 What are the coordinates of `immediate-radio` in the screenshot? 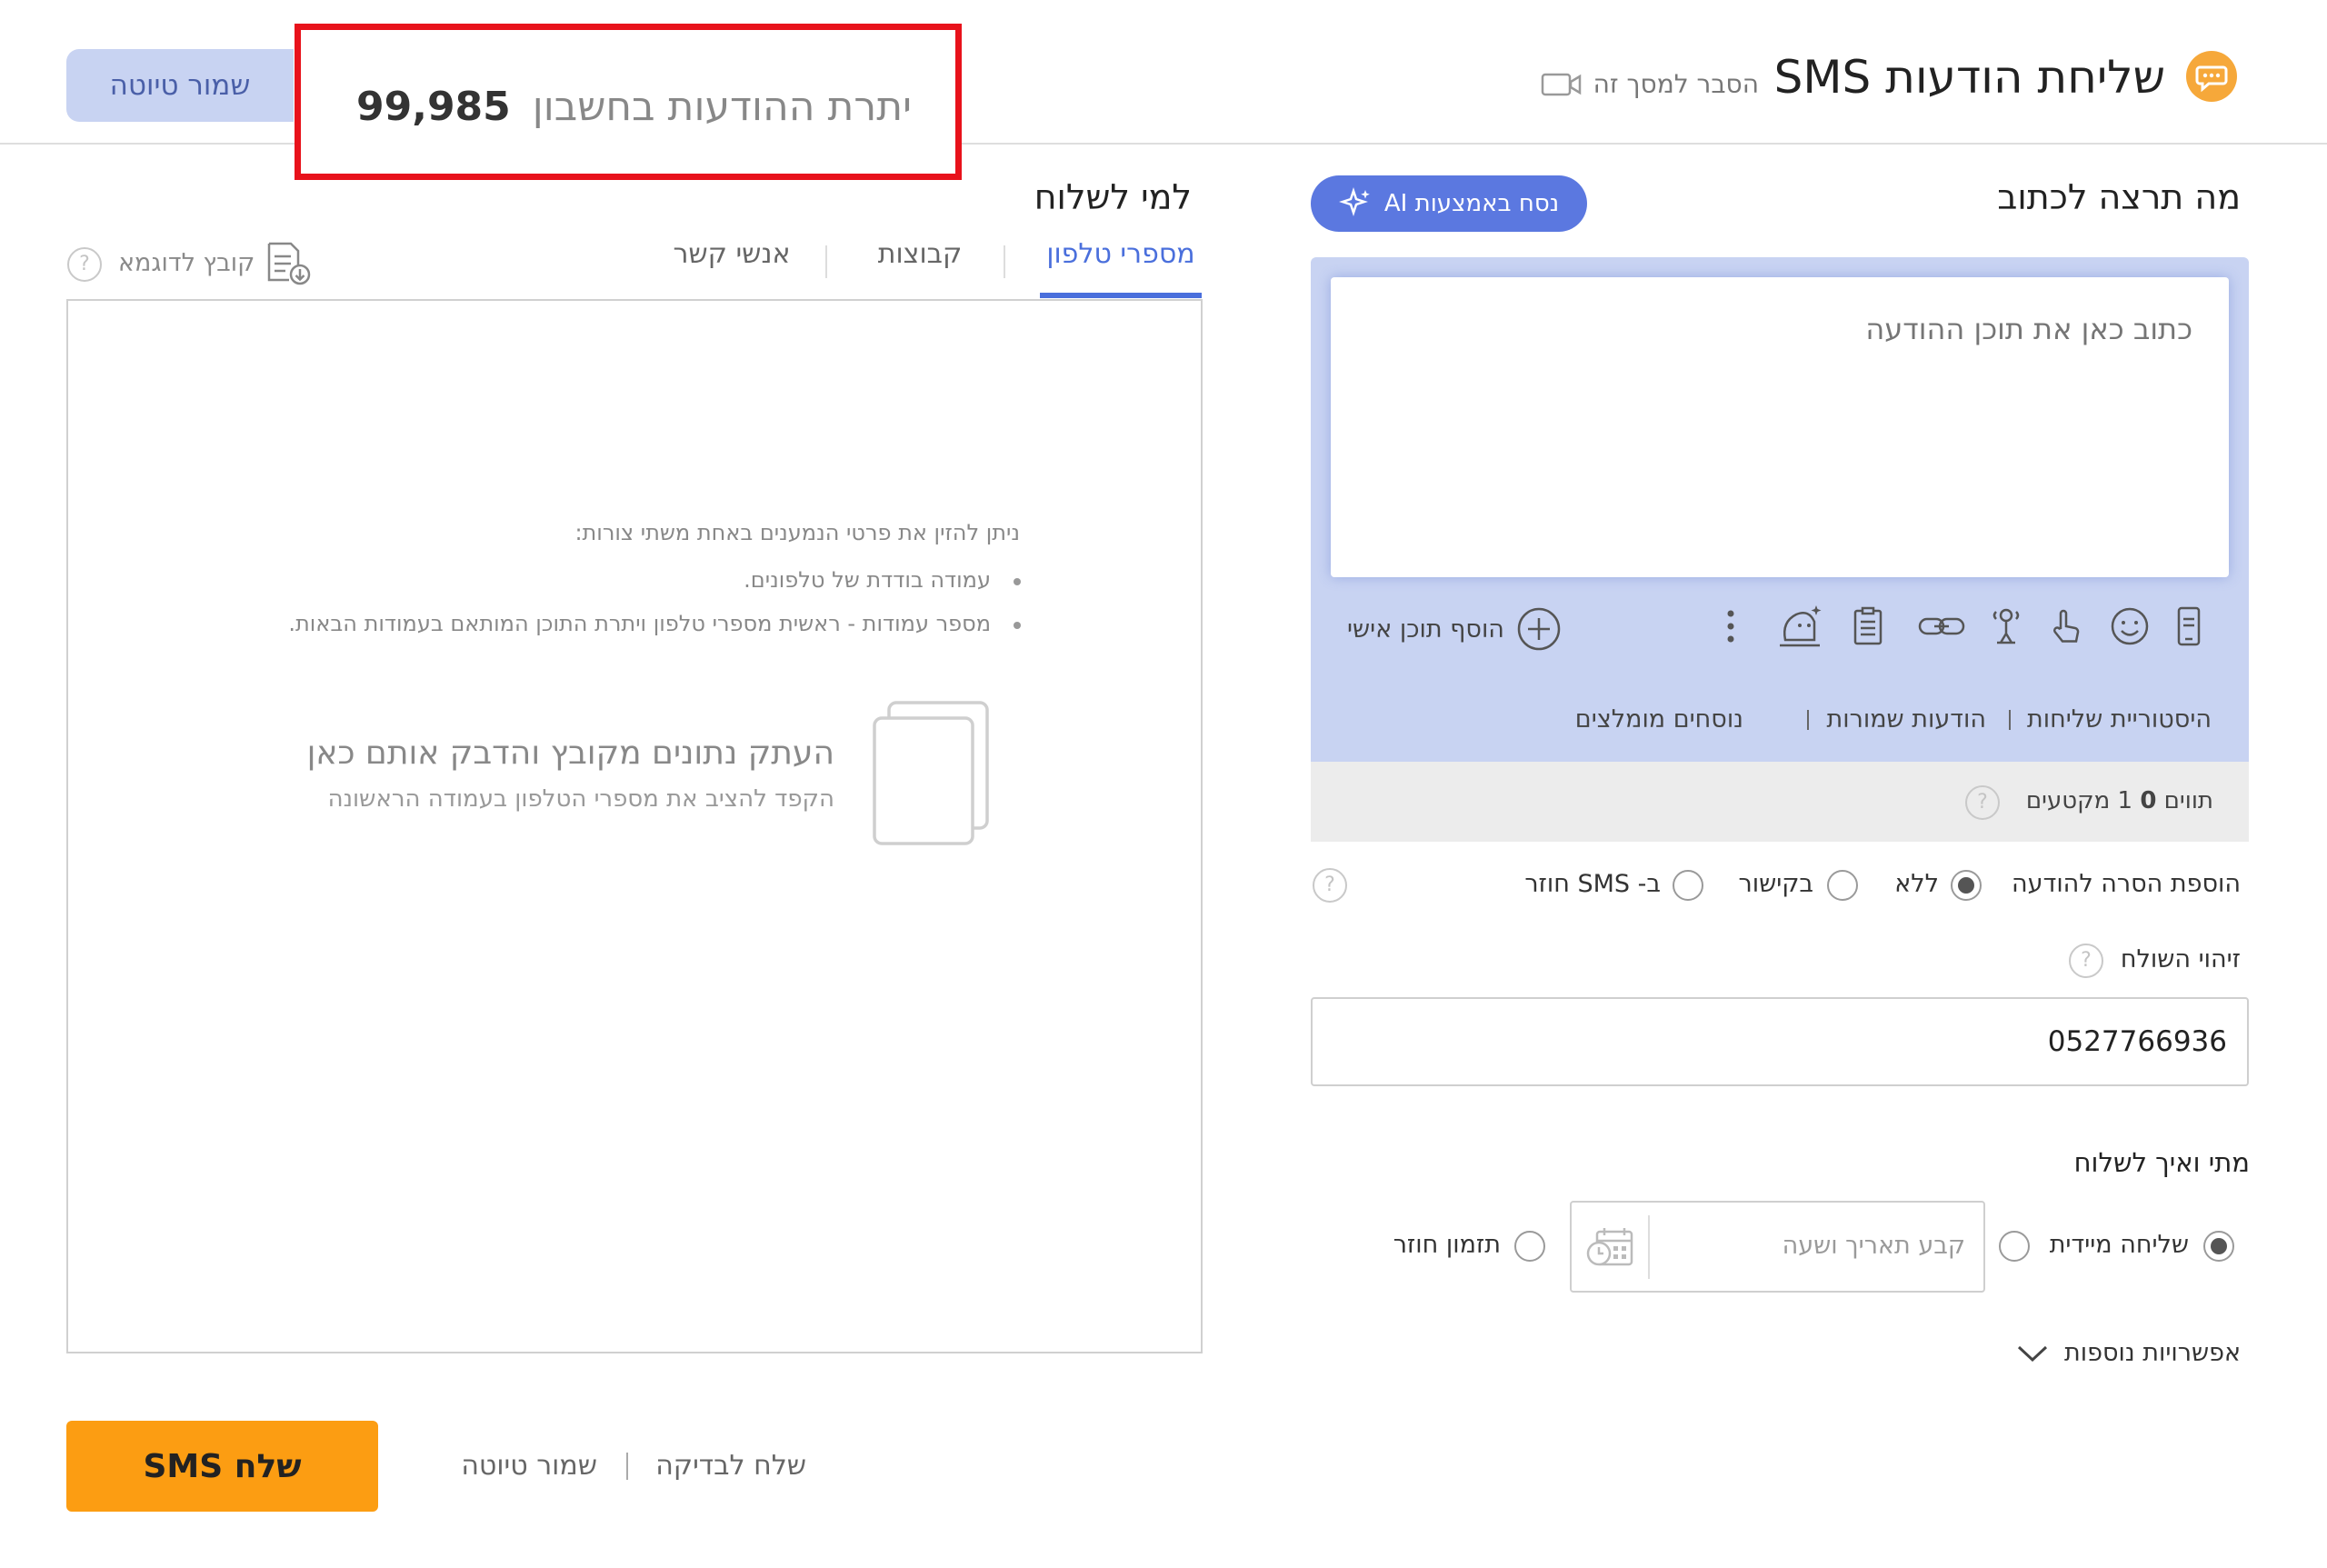 It's located at (2218, 1246).